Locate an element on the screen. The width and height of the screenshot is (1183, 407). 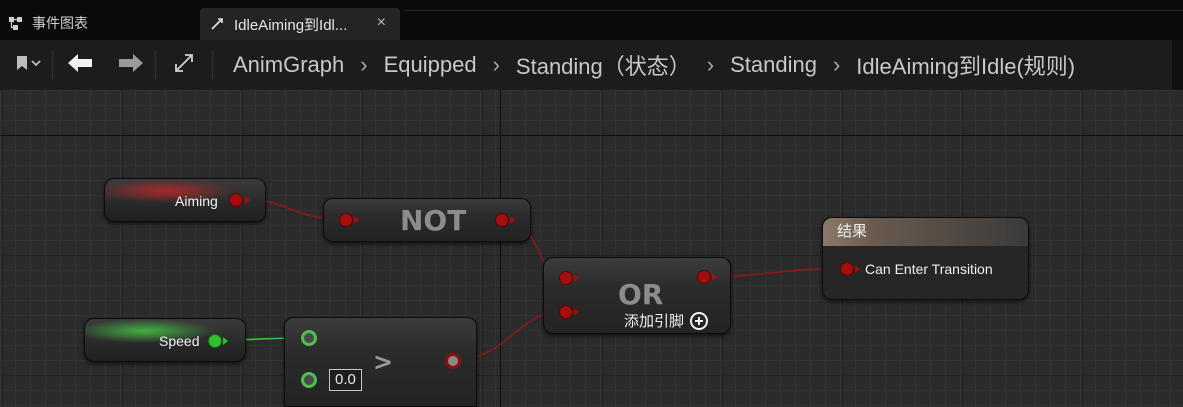
bookmark-icon is located at coordinates (26, 65).